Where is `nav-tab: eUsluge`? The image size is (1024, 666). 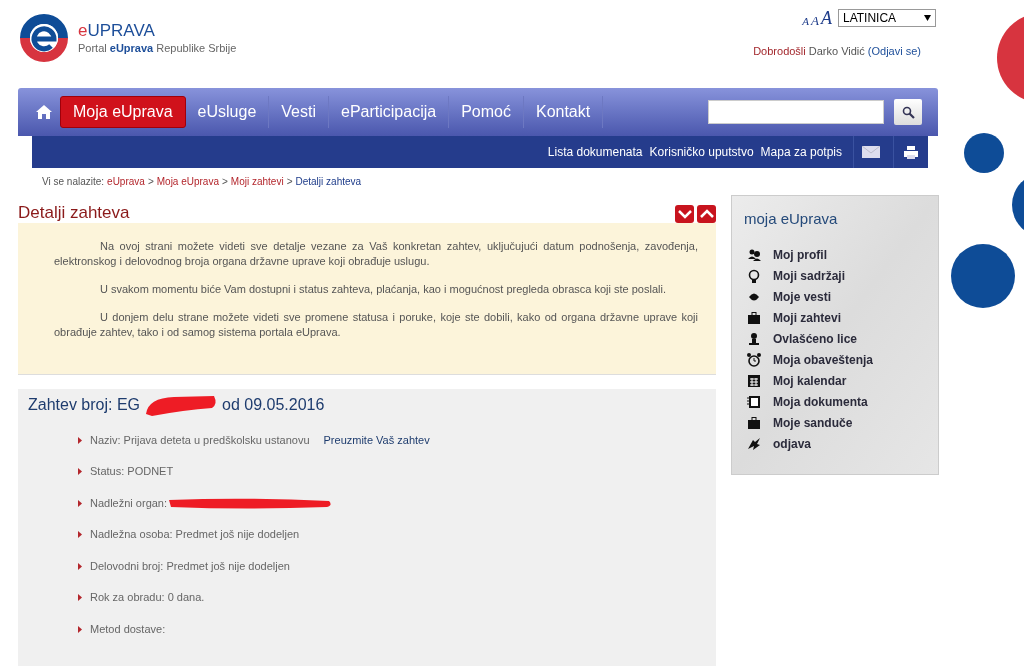 nav-tab: eUsluge is located at coordinates (227, 112).